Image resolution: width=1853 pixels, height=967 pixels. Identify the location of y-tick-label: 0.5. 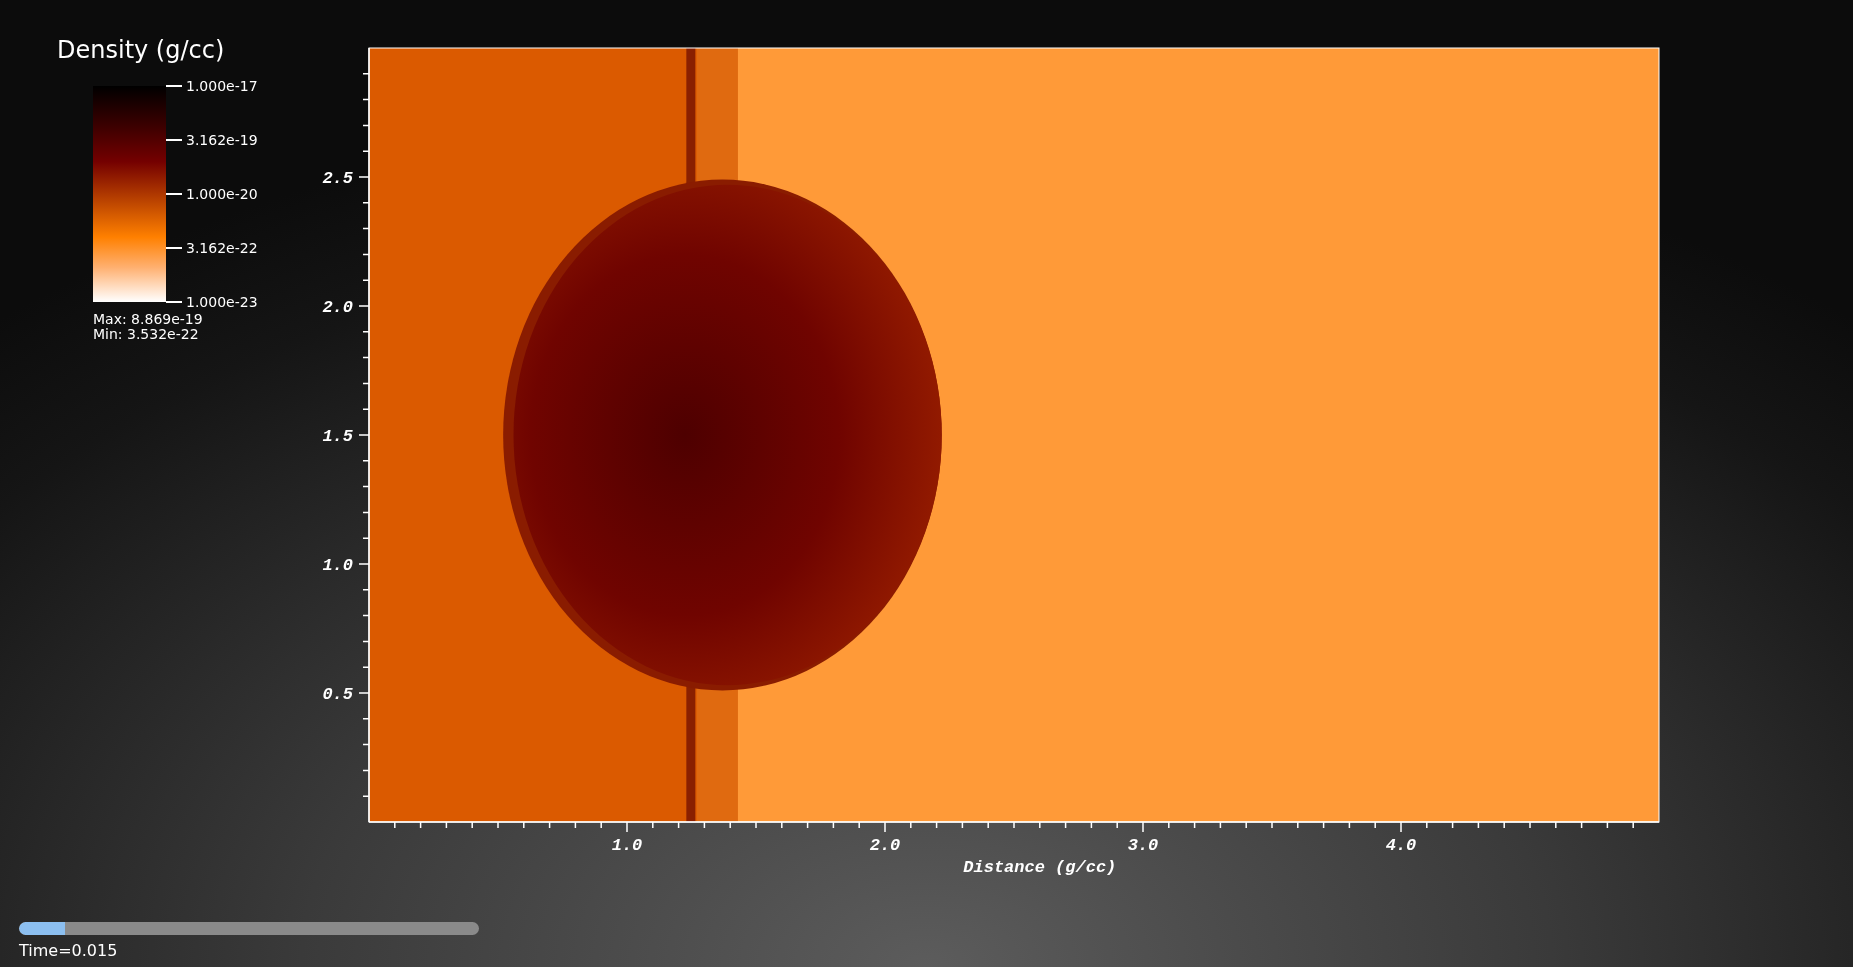
(337, 694).